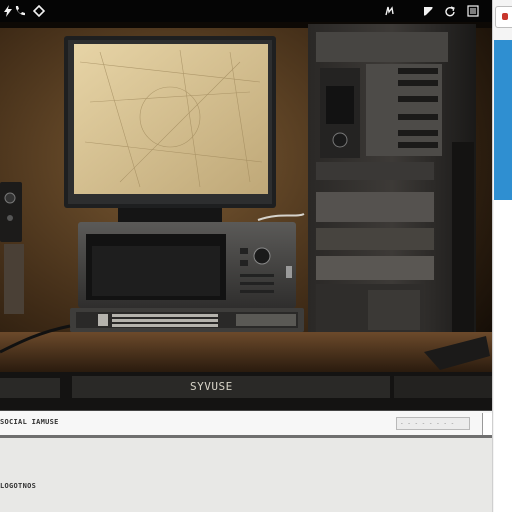 Image resolution: width=512 pixels, height=512 pixels. Describe the element at coordinates (389, 11) in the screenshot. I see `cursor-icon` at that location.